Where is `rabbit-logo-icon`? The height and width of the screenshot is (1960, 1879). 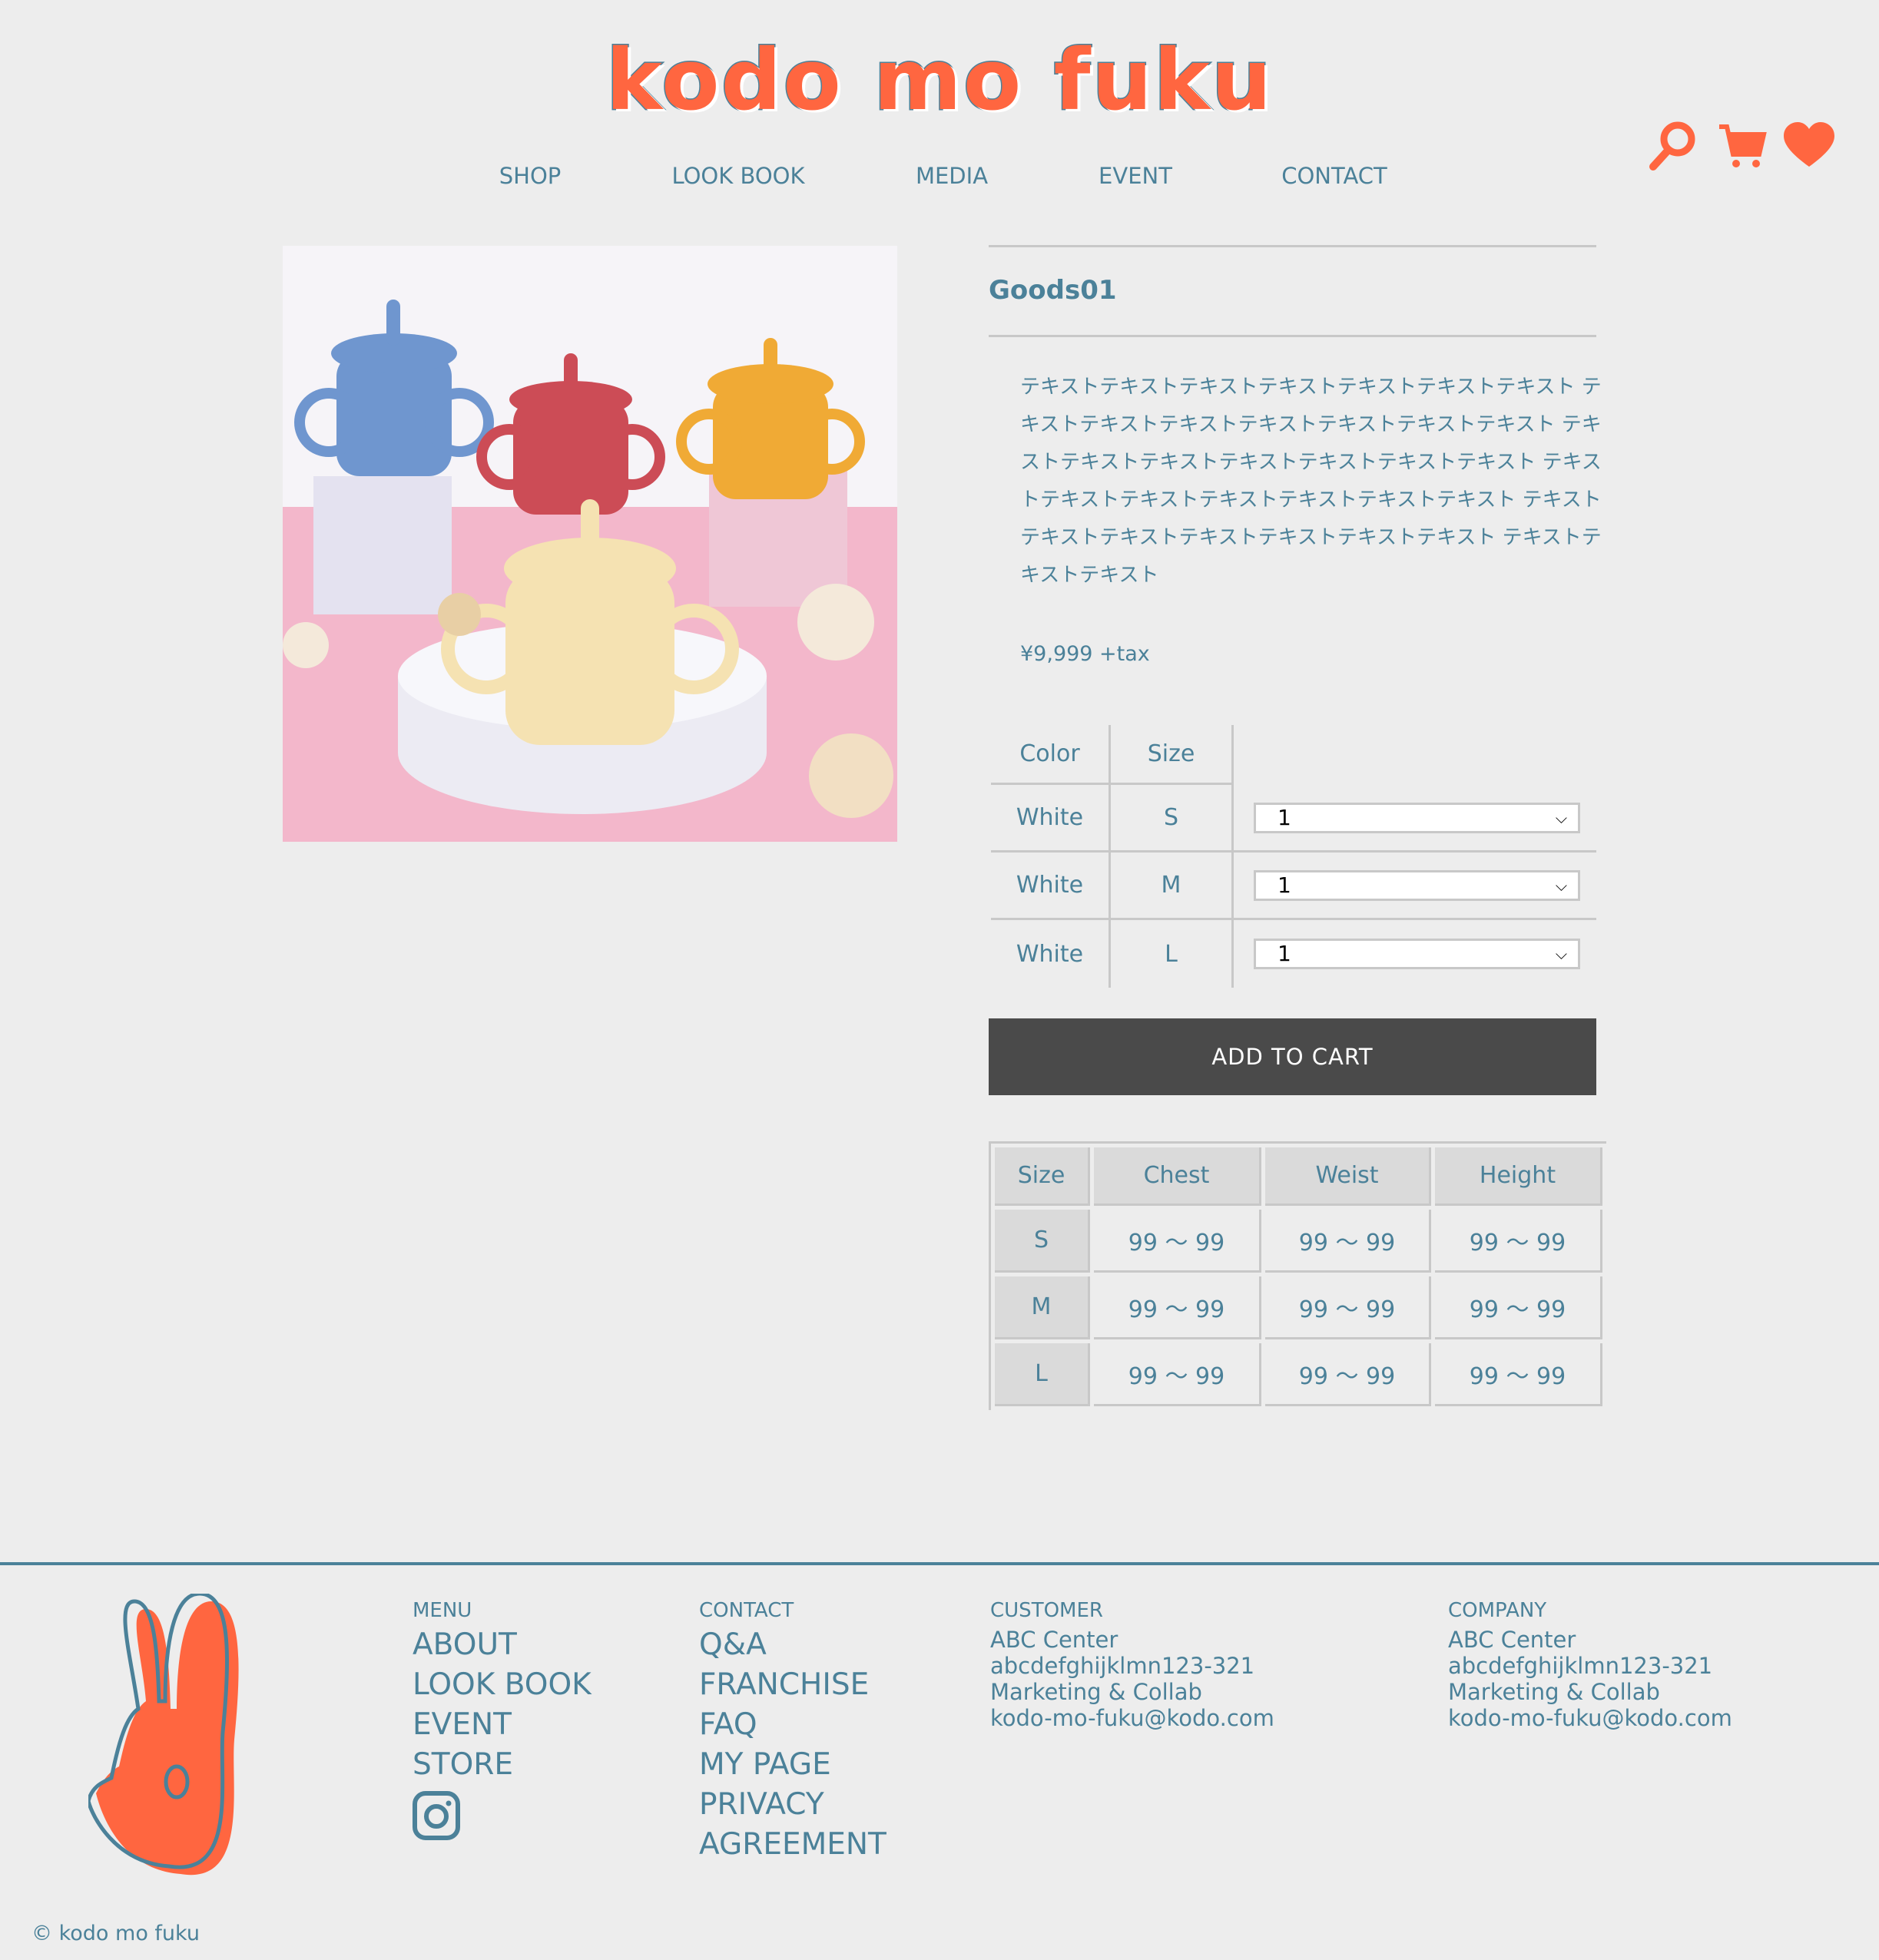
rabbit-logo-icon is located at coordinates (164, 1735).